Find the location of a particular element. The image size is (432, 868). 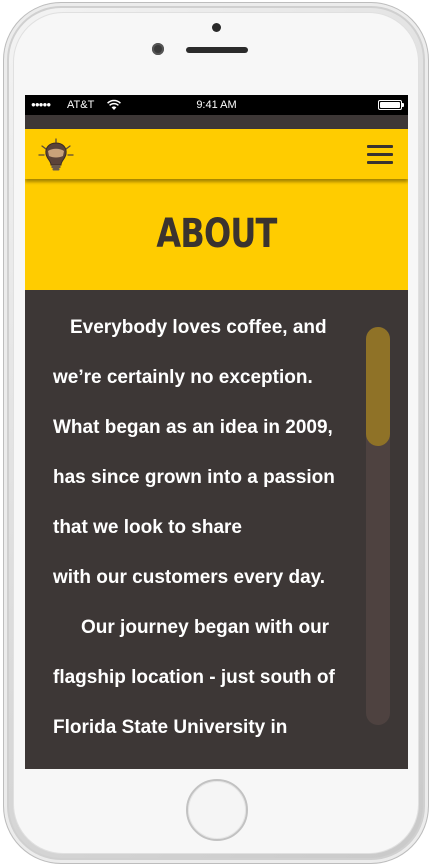

status-bar: ●●●●● AT&T 9:41 AM is located at coordinates (216, 105).